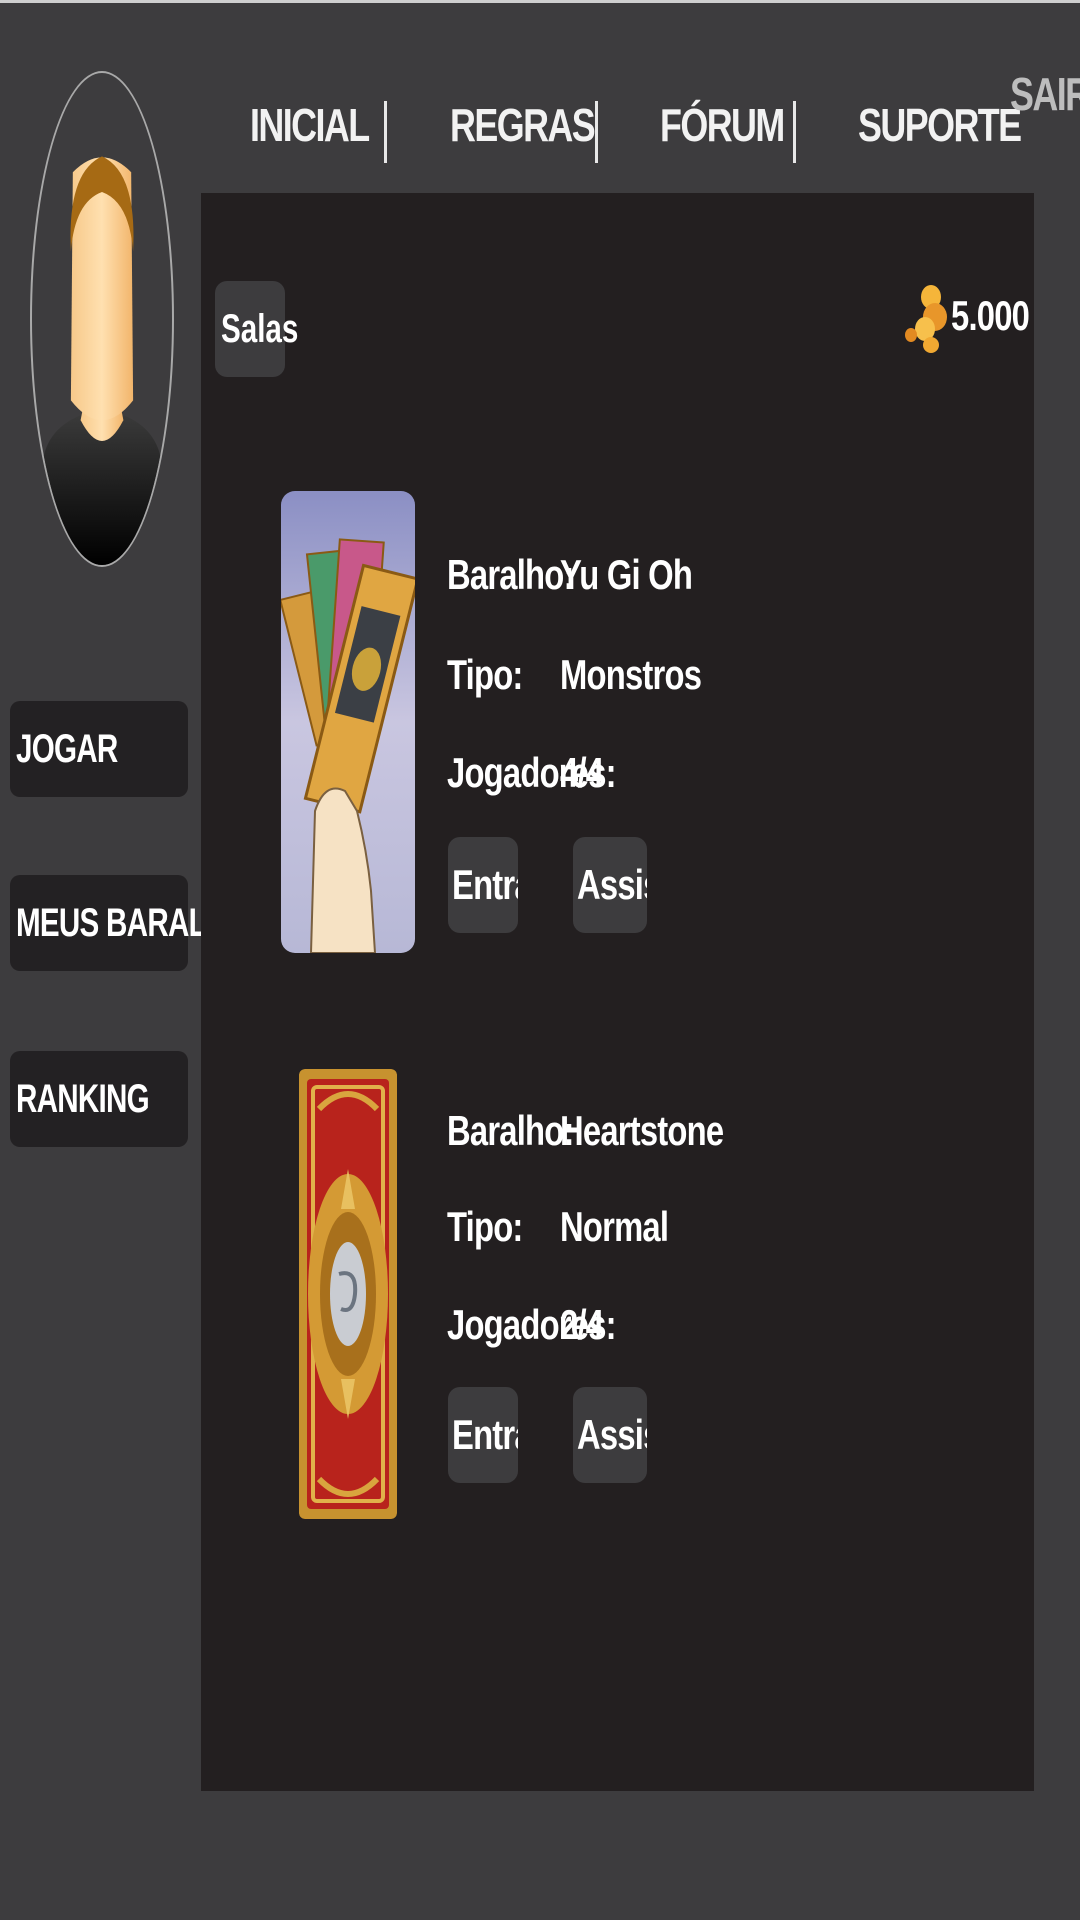 The height and width of the screenshot is (1920, 1080). What do you see at coordinates (940, 125) in the screenshot?
I see `nav-suporte: SUPORTE` at bounding box center [940, 125].